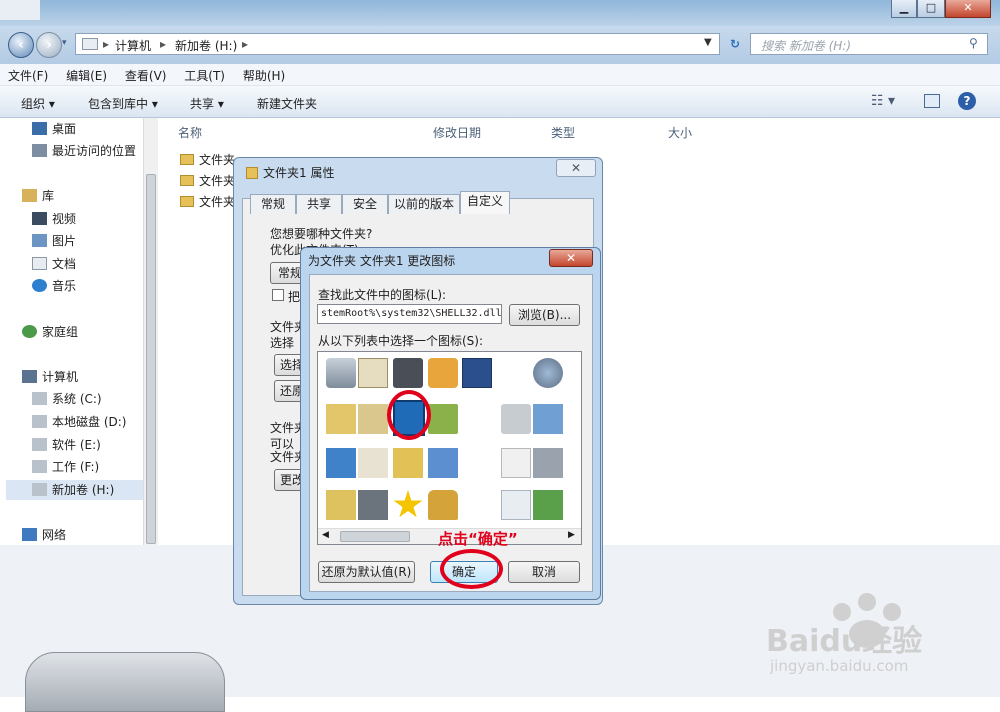 The image size is (1000, 712). I want to click on minimize-button: ▁, so click(904, 9).